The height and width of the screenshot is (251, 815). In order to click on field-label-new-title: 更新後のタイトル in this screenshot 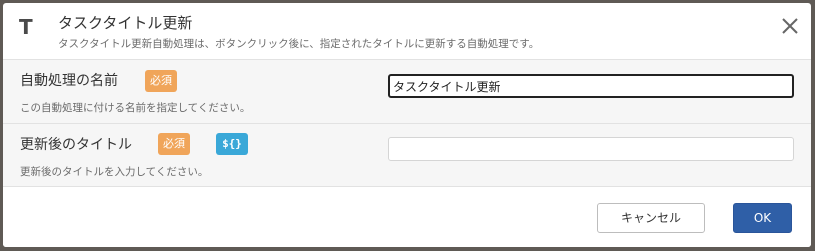, I will do `click(76, 145)`.